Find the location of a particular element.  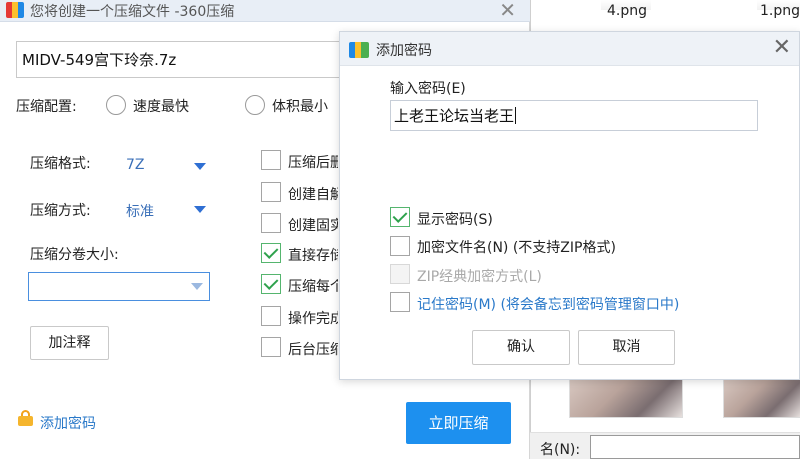

method-label: 压缩方式: is located at coordinates (60, 211).